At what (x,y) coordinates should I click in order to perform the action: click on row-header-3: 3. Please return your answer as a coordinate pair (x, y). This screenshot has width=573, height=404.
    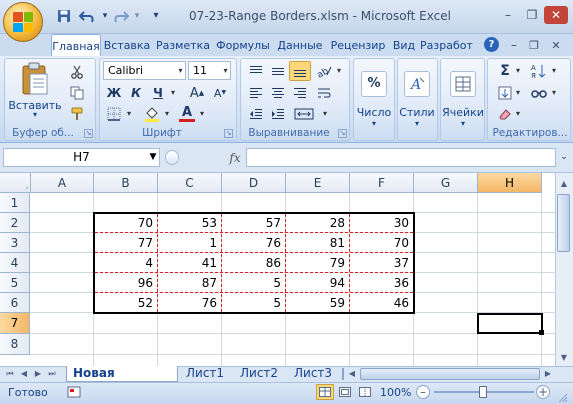
    Looking at the image, I should click on (15, 243).